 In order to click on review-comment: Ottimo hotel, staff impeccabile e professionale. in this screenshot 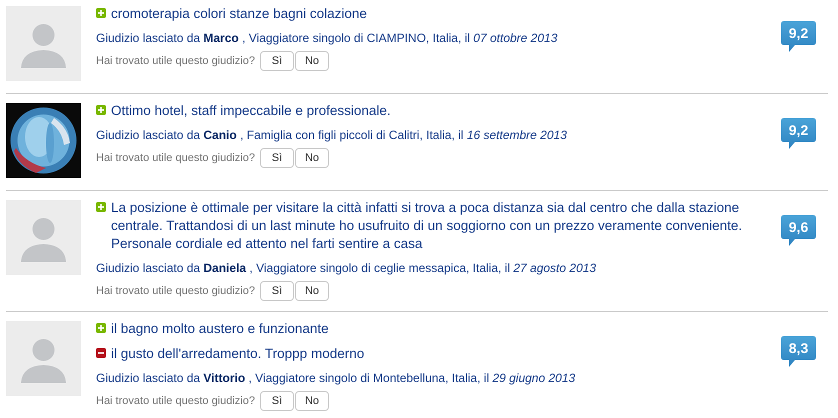, I will do `click(251, 111)`.